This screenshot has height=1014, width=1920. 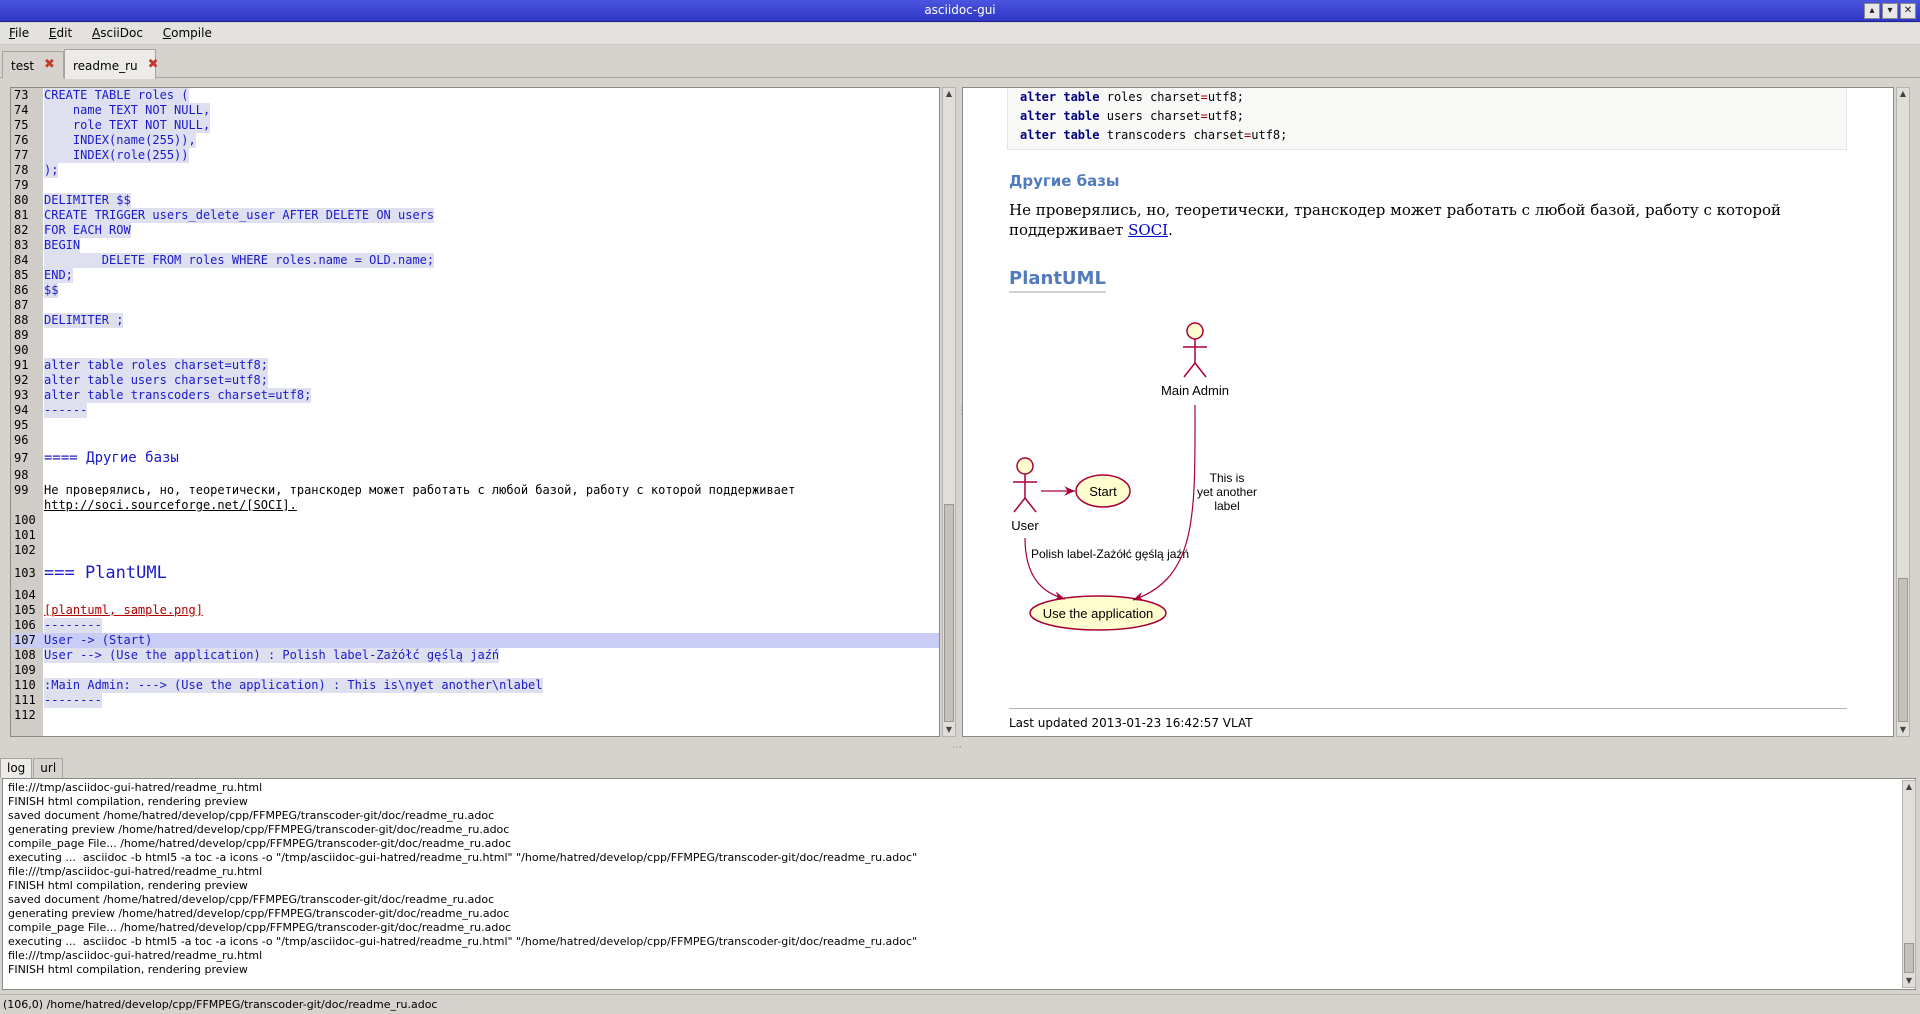 I want to click on editor-line: 92 alter table users charset=utf8;, so click(x=475, y=380).